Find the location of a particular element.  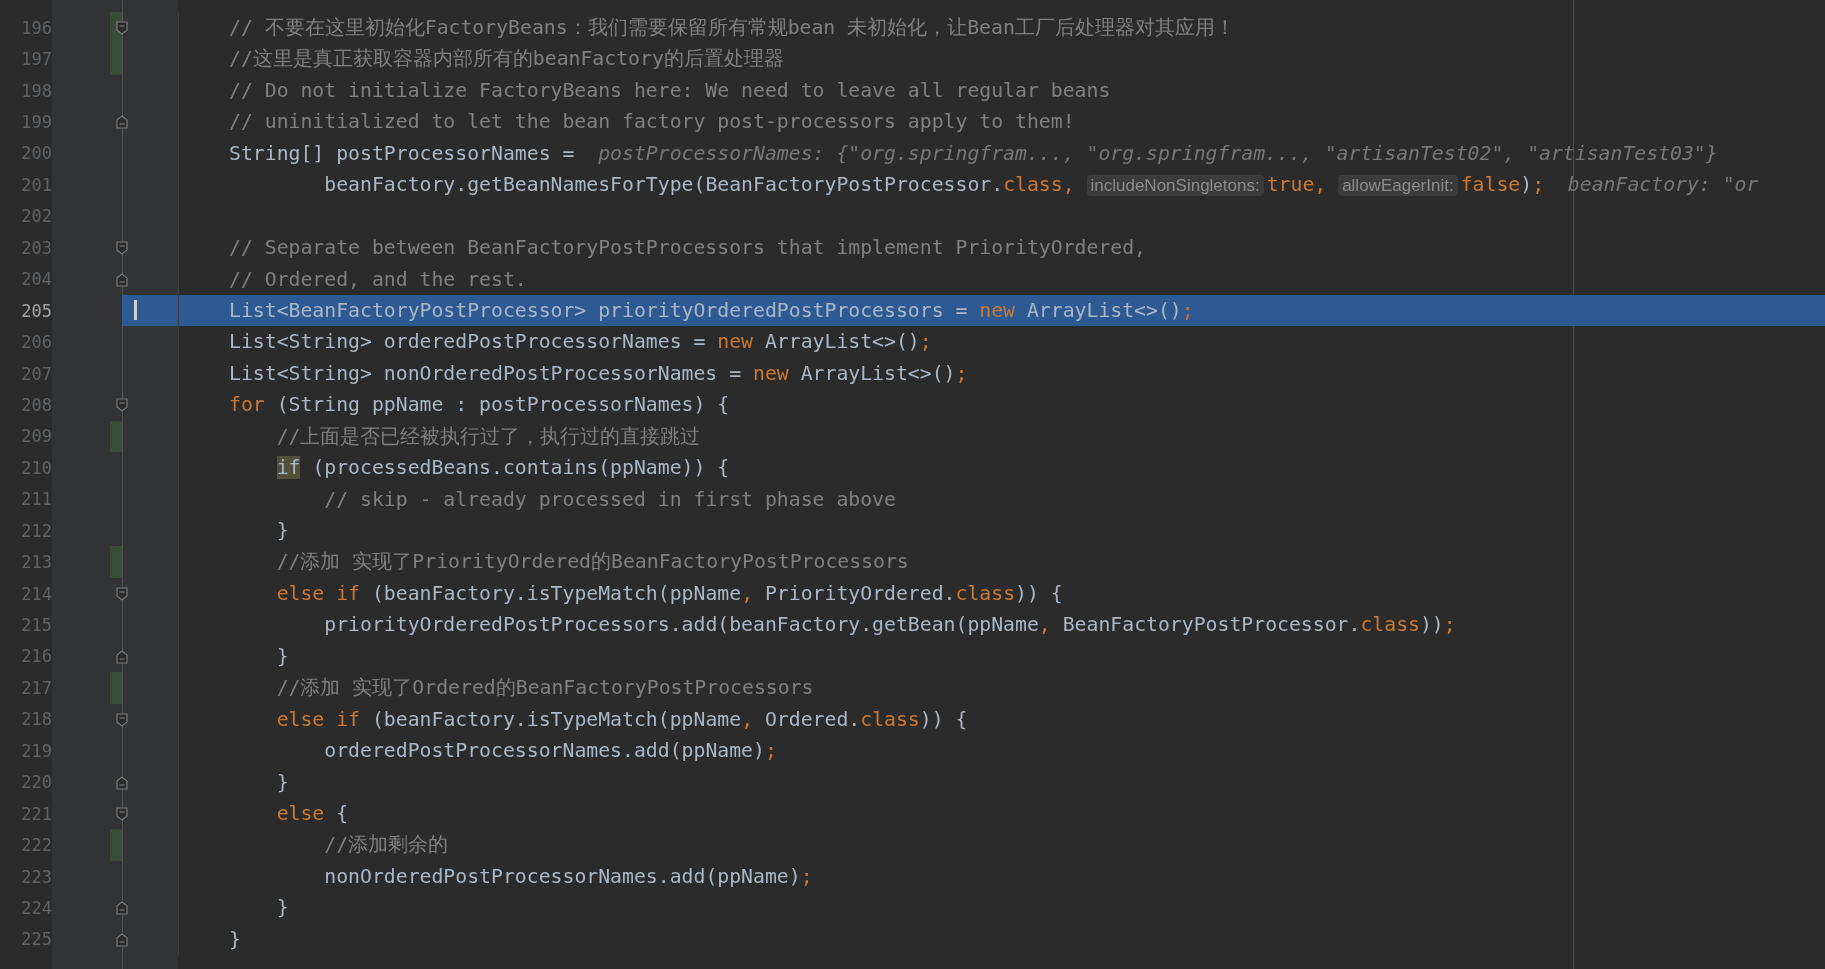

line-number: 207 is located at coordinates (36, 373).